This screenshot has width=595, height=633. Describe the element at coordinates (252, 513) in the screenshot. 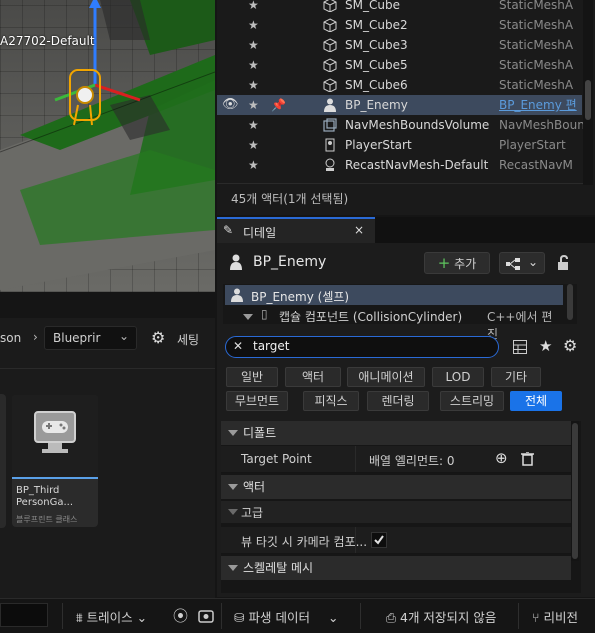

I see `subsection-advanced-label: 고급` at that location.